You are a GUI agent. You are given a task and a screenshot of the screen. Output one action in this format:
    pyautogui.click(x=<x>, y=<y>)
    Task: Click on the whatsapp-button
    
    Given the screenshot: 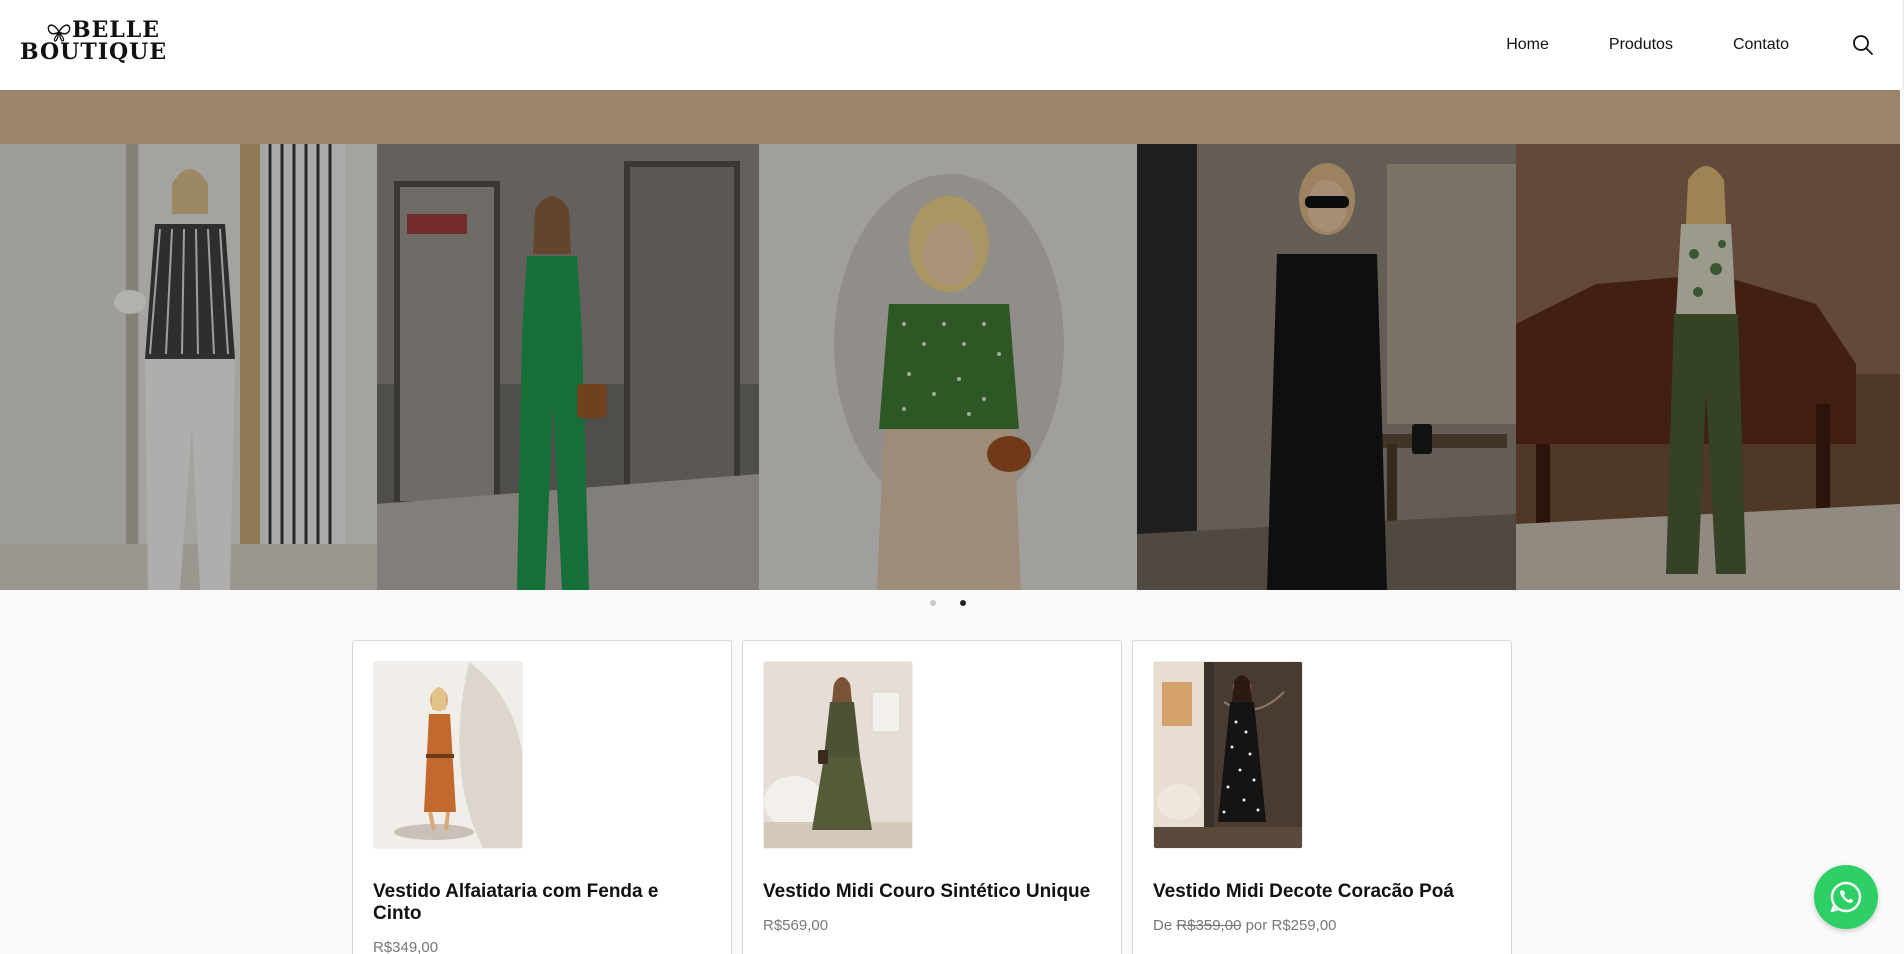 What is the action you would take?
    pyautogui.click(x=1846, y=897)
    